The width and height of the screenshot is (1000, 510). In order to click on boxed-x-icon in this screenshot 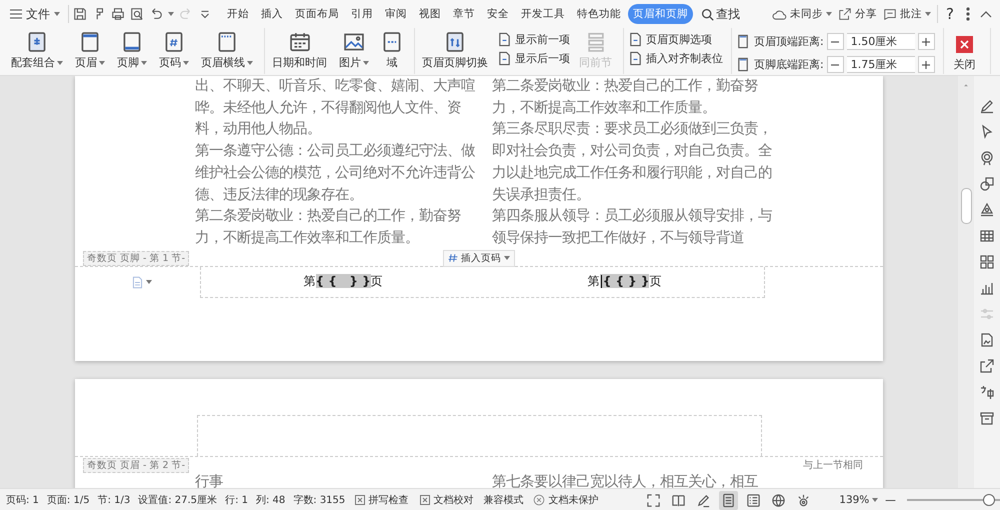, I will do `click(360, 500)`.